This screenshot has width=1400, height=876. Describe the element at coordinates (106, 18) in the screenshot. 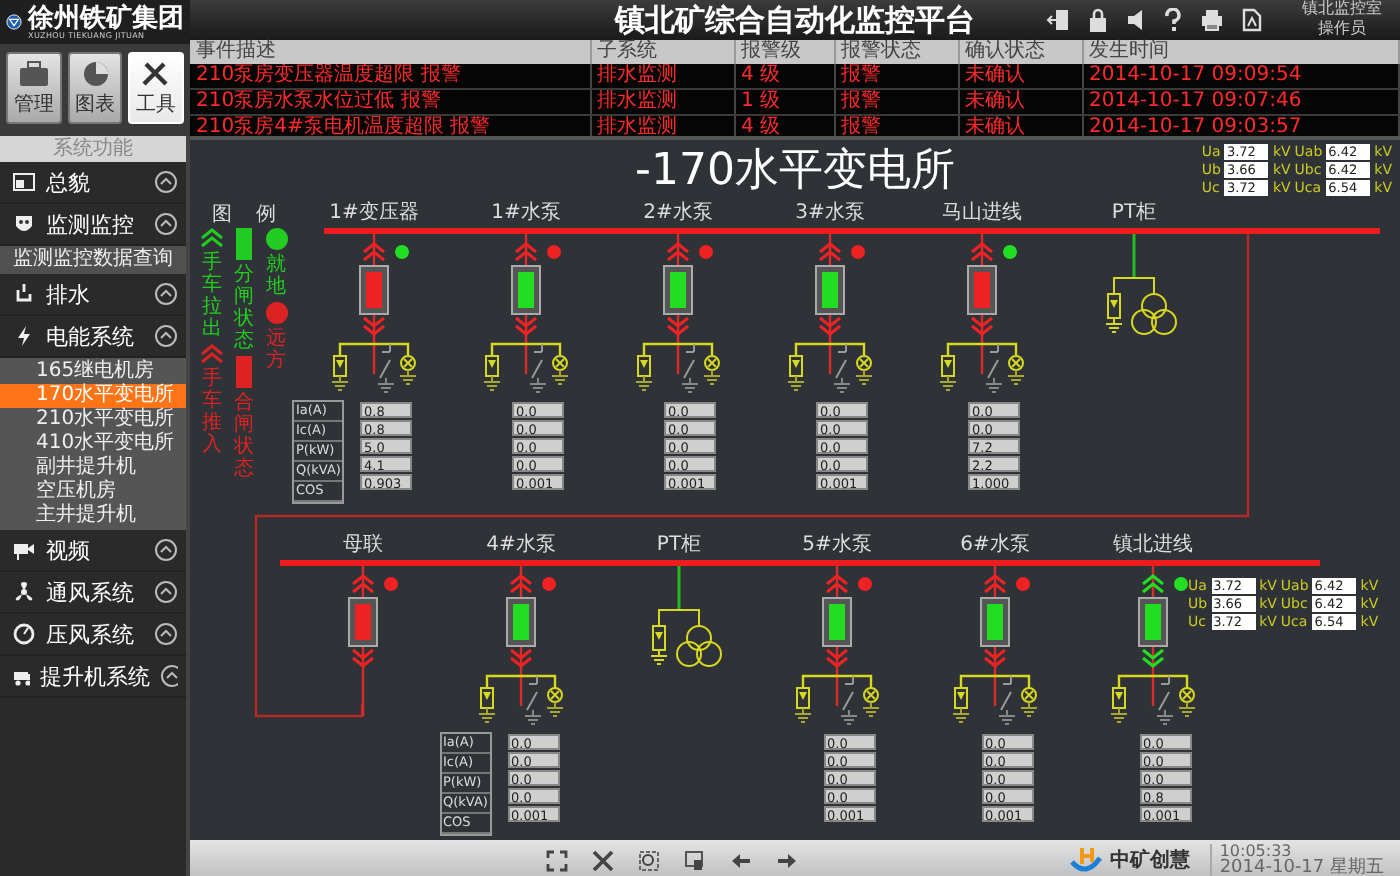

I see `company-name: 徐州铁矿集团` at that location.